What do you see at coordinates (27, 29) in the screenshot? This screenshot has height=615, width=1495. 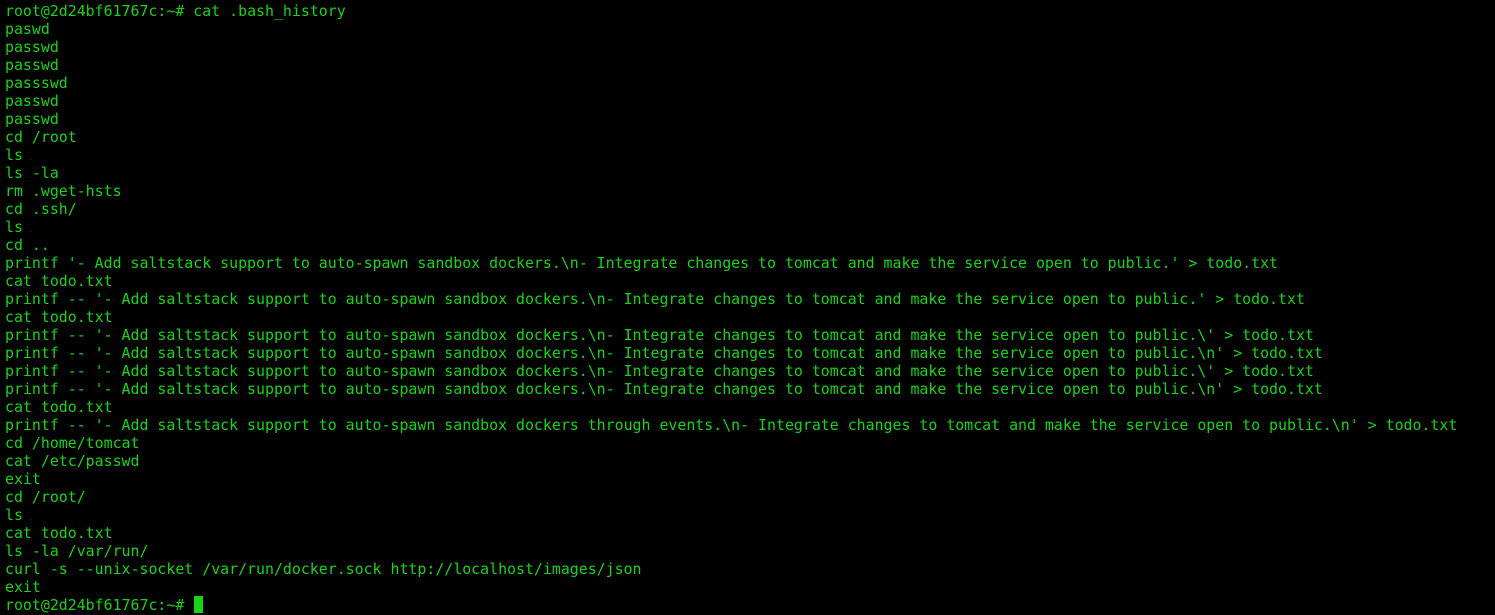 I see `history-line: paswd` at bounding box center [27, 29].